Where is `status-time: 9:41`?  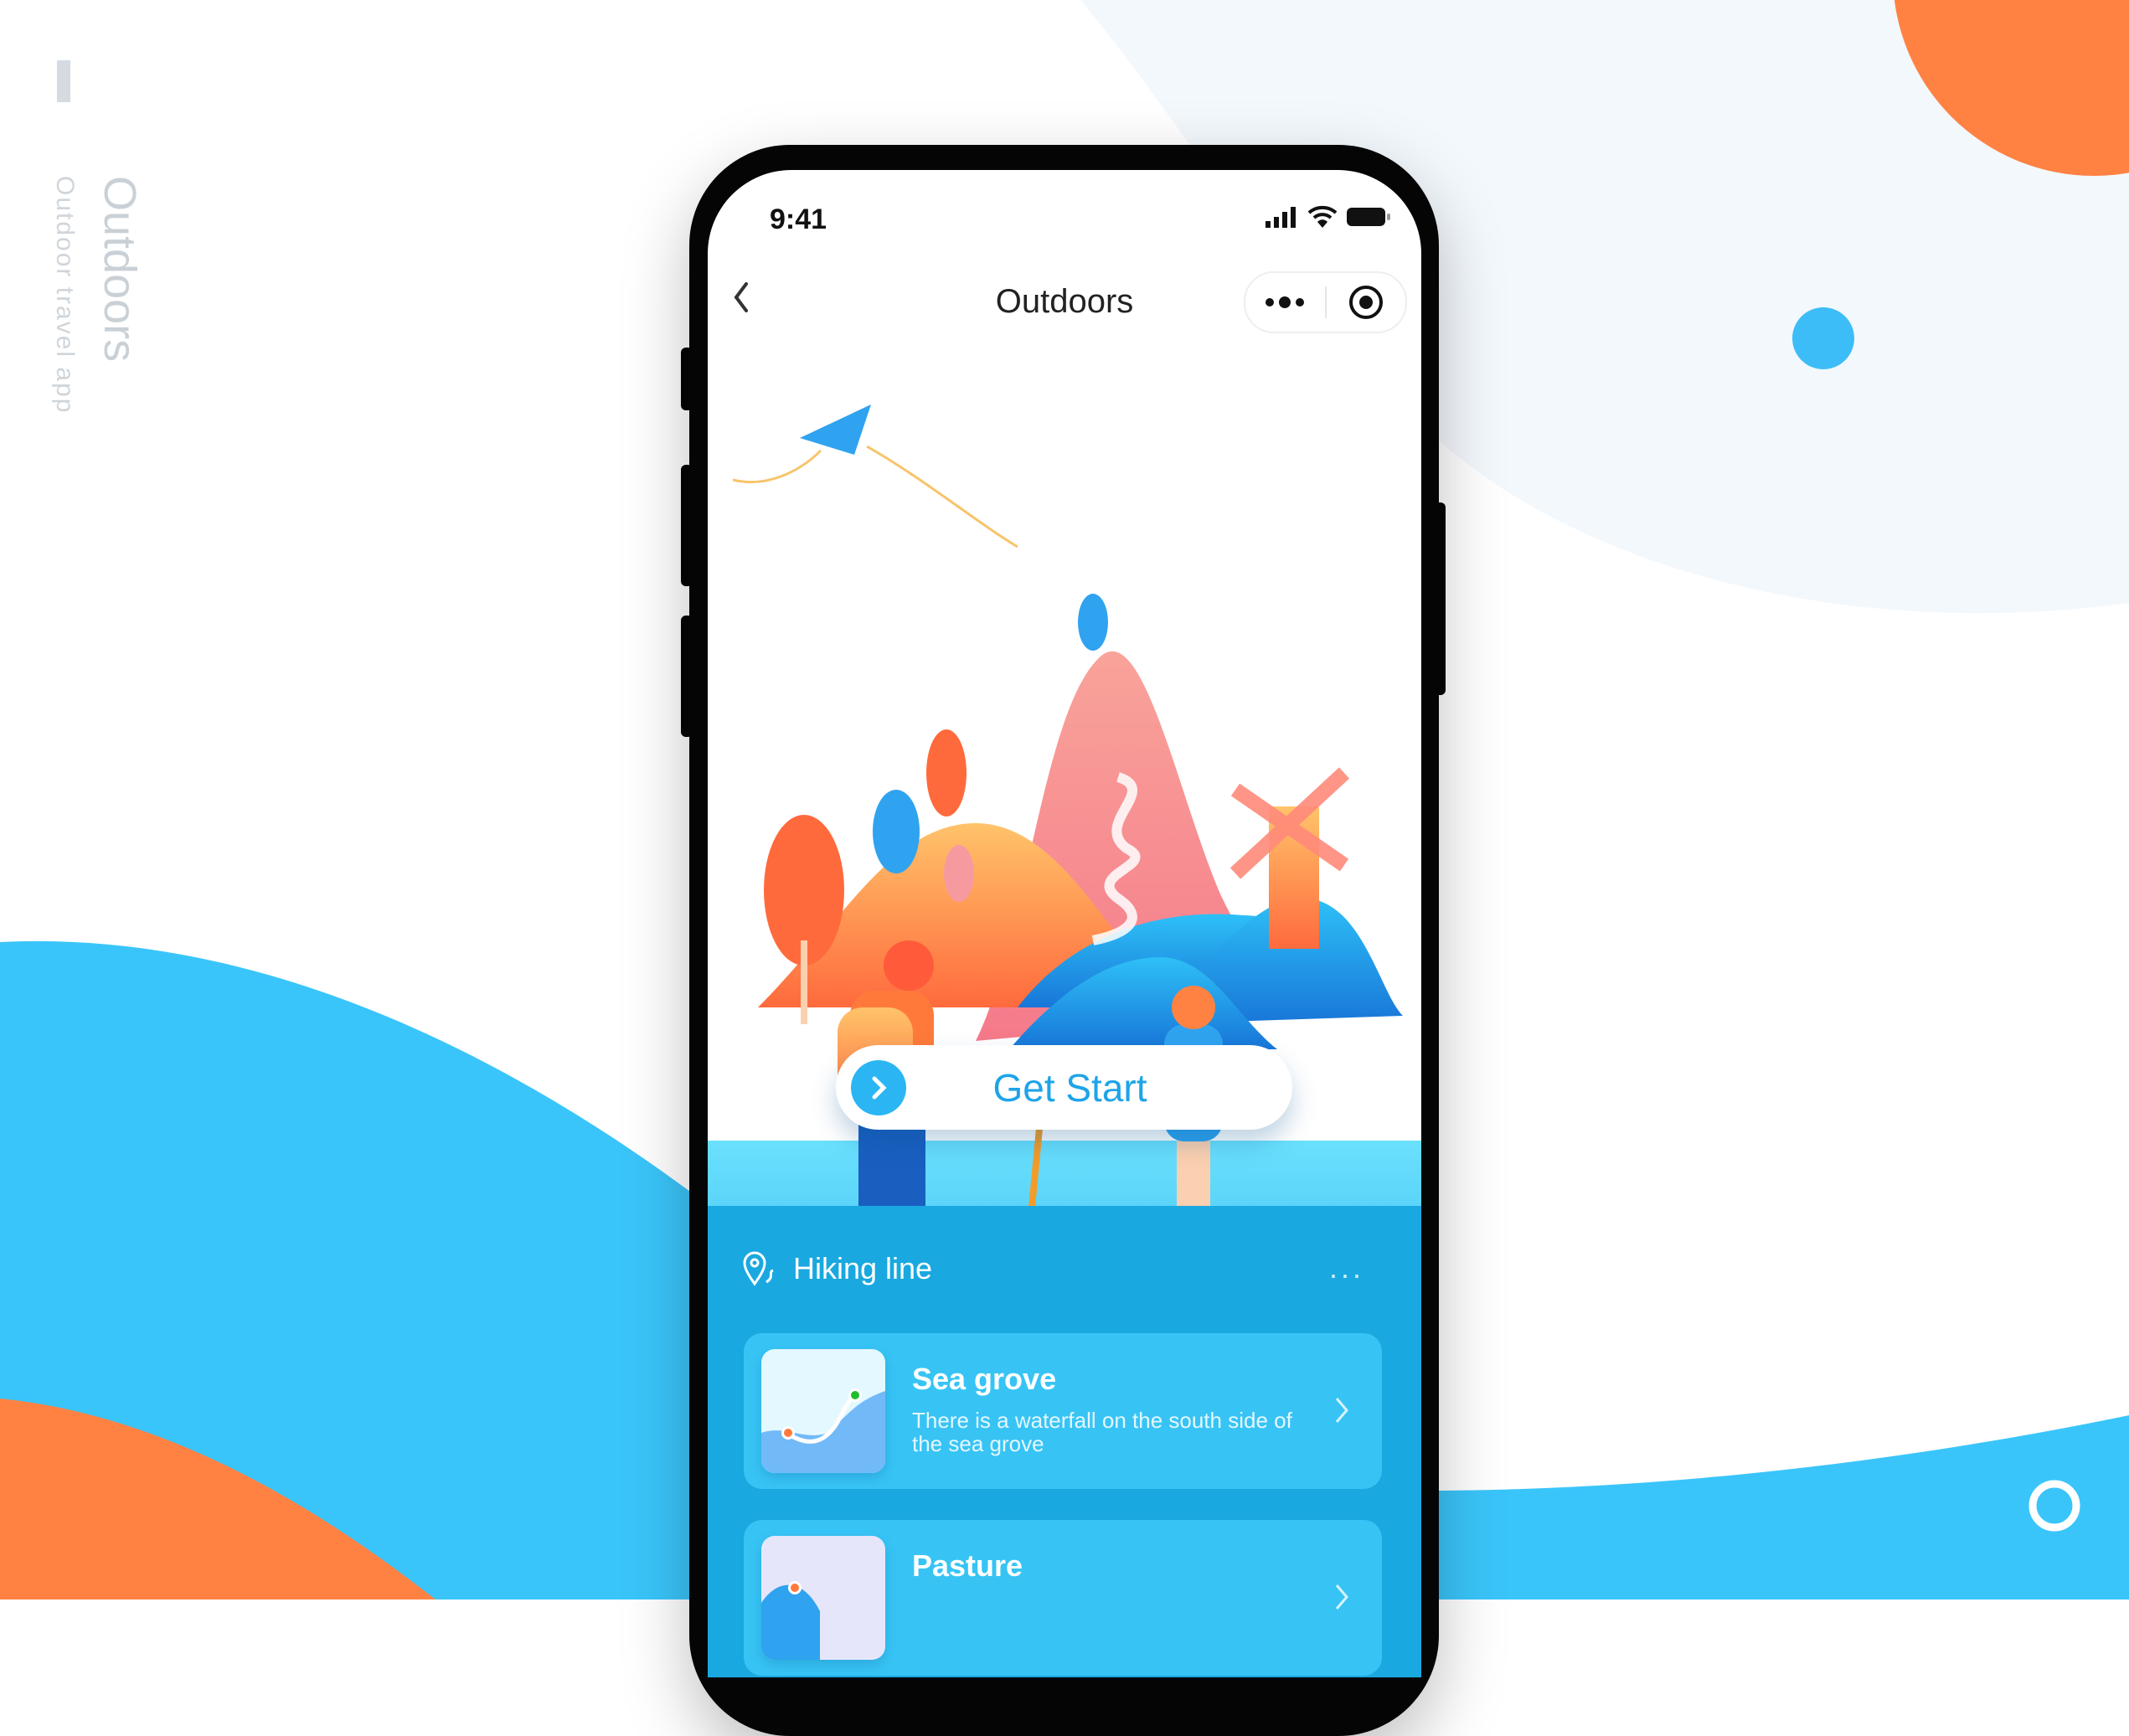 status-time: 9:41 is located at coordinates (798, 219).